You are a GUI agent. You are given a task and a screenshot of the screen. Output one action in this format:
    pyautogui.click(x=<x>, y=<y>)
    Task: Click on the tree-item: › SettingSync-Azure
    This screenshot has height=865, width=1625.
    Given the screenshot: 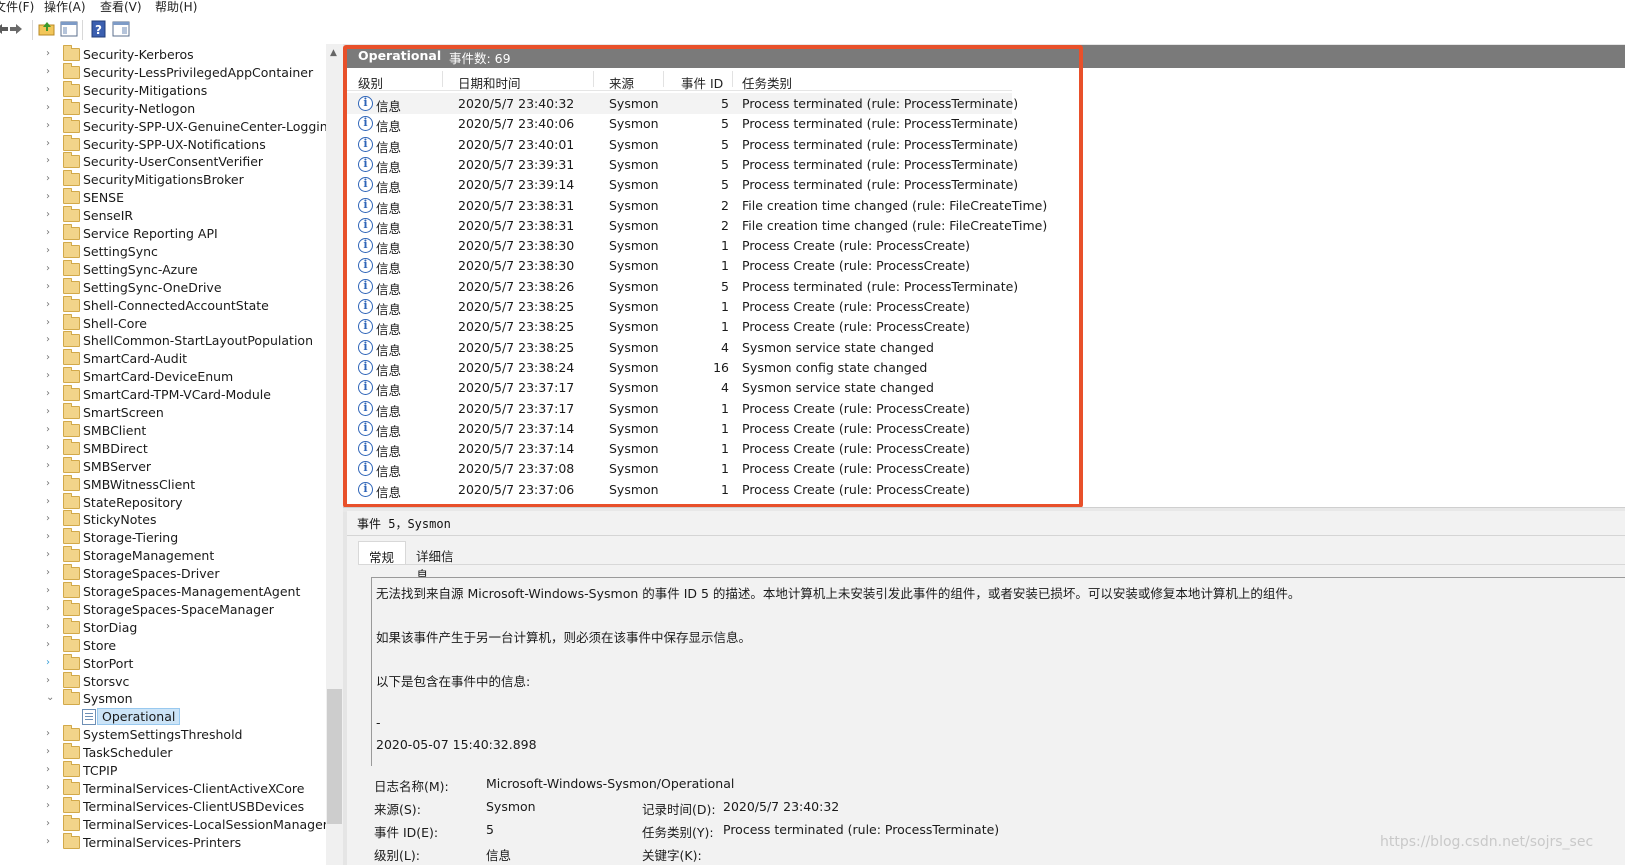 What is the action you would take?
    pyautogui.click(x=163, y=269)
    